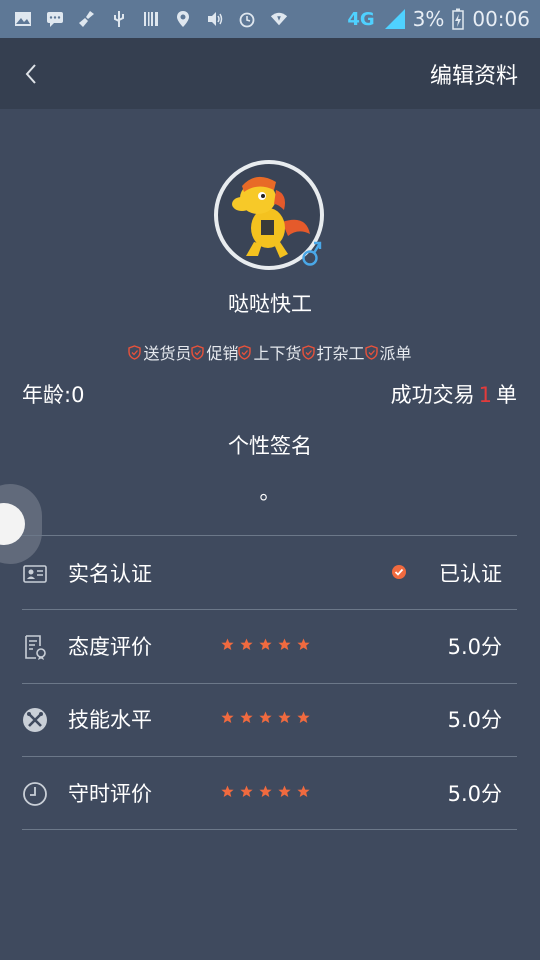 The image size is (540, 960). Describe the element at coordinates (394, 19) in the screenshot. I see `signal-icon` at that location.